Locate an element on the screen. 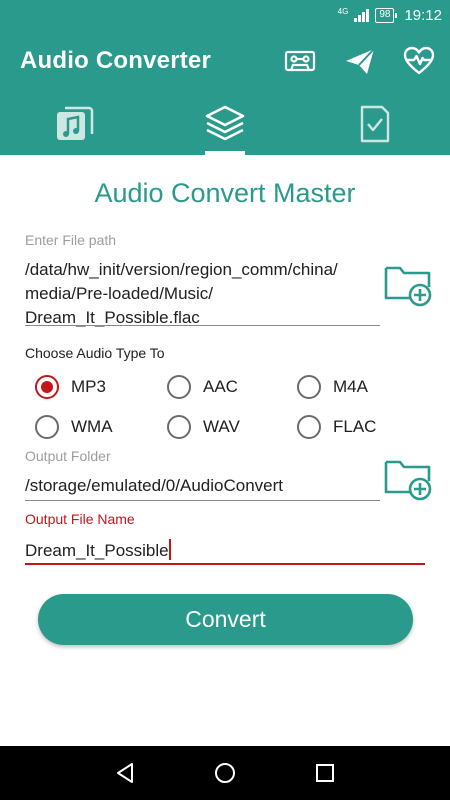 This screenshot has height=800, width=450. radio-m4a: M4A is located at coordinates (332, 387).